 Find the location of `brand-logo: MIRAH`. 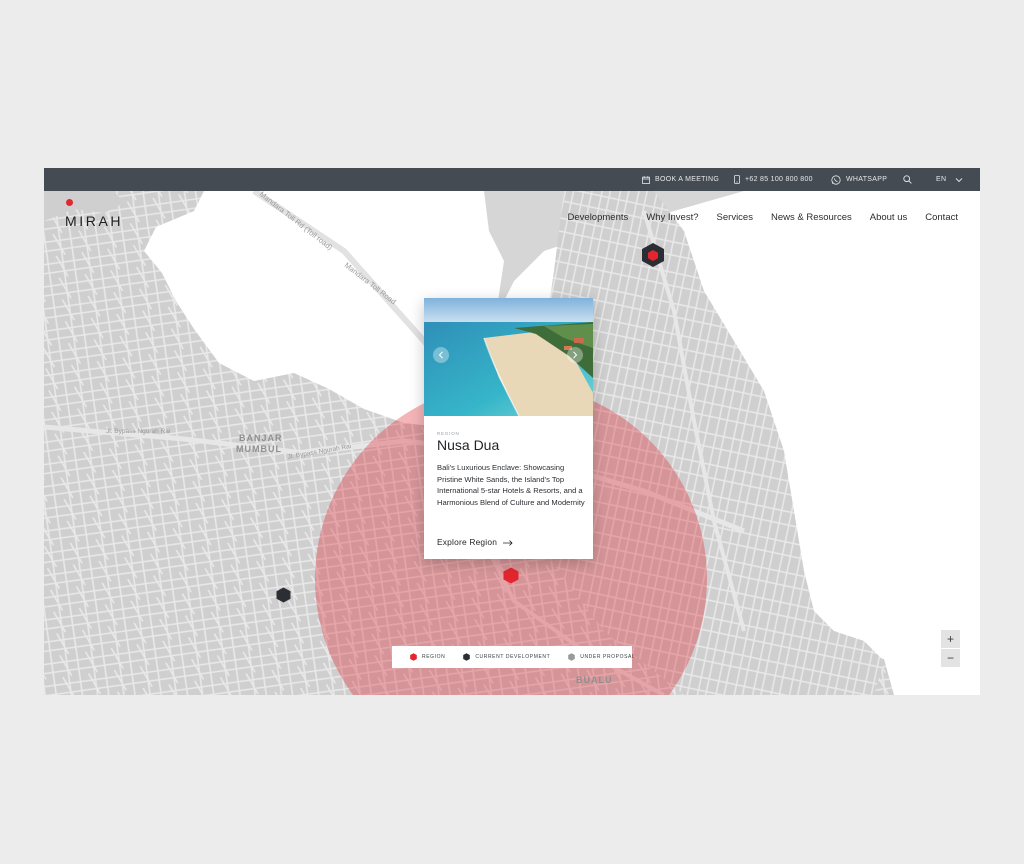

brand-logo: MIRAH is located at coordinates (94, 214).